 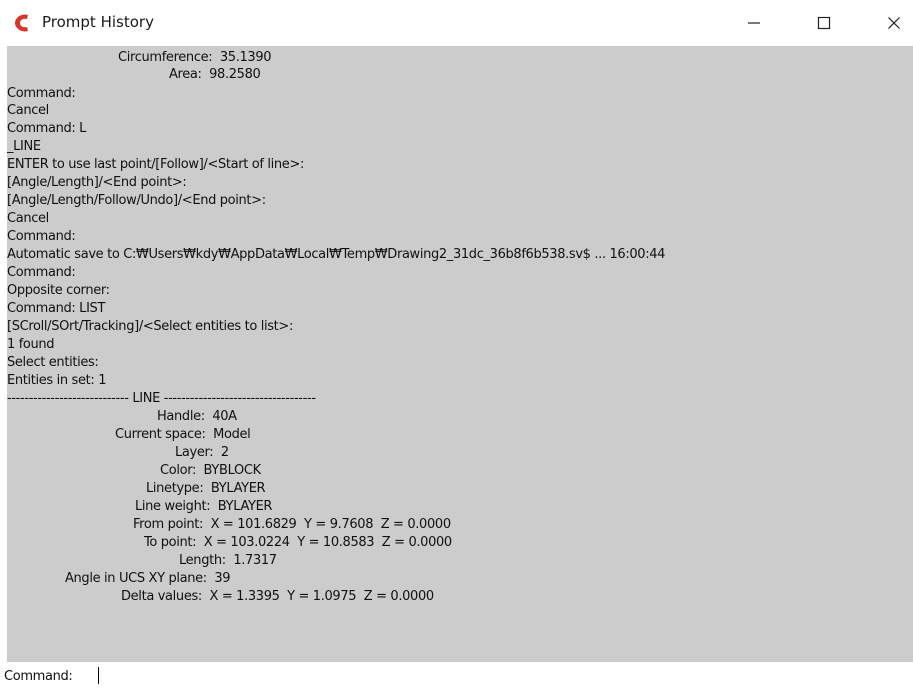 I want to click on text-caret, so click(x=98, y=675).